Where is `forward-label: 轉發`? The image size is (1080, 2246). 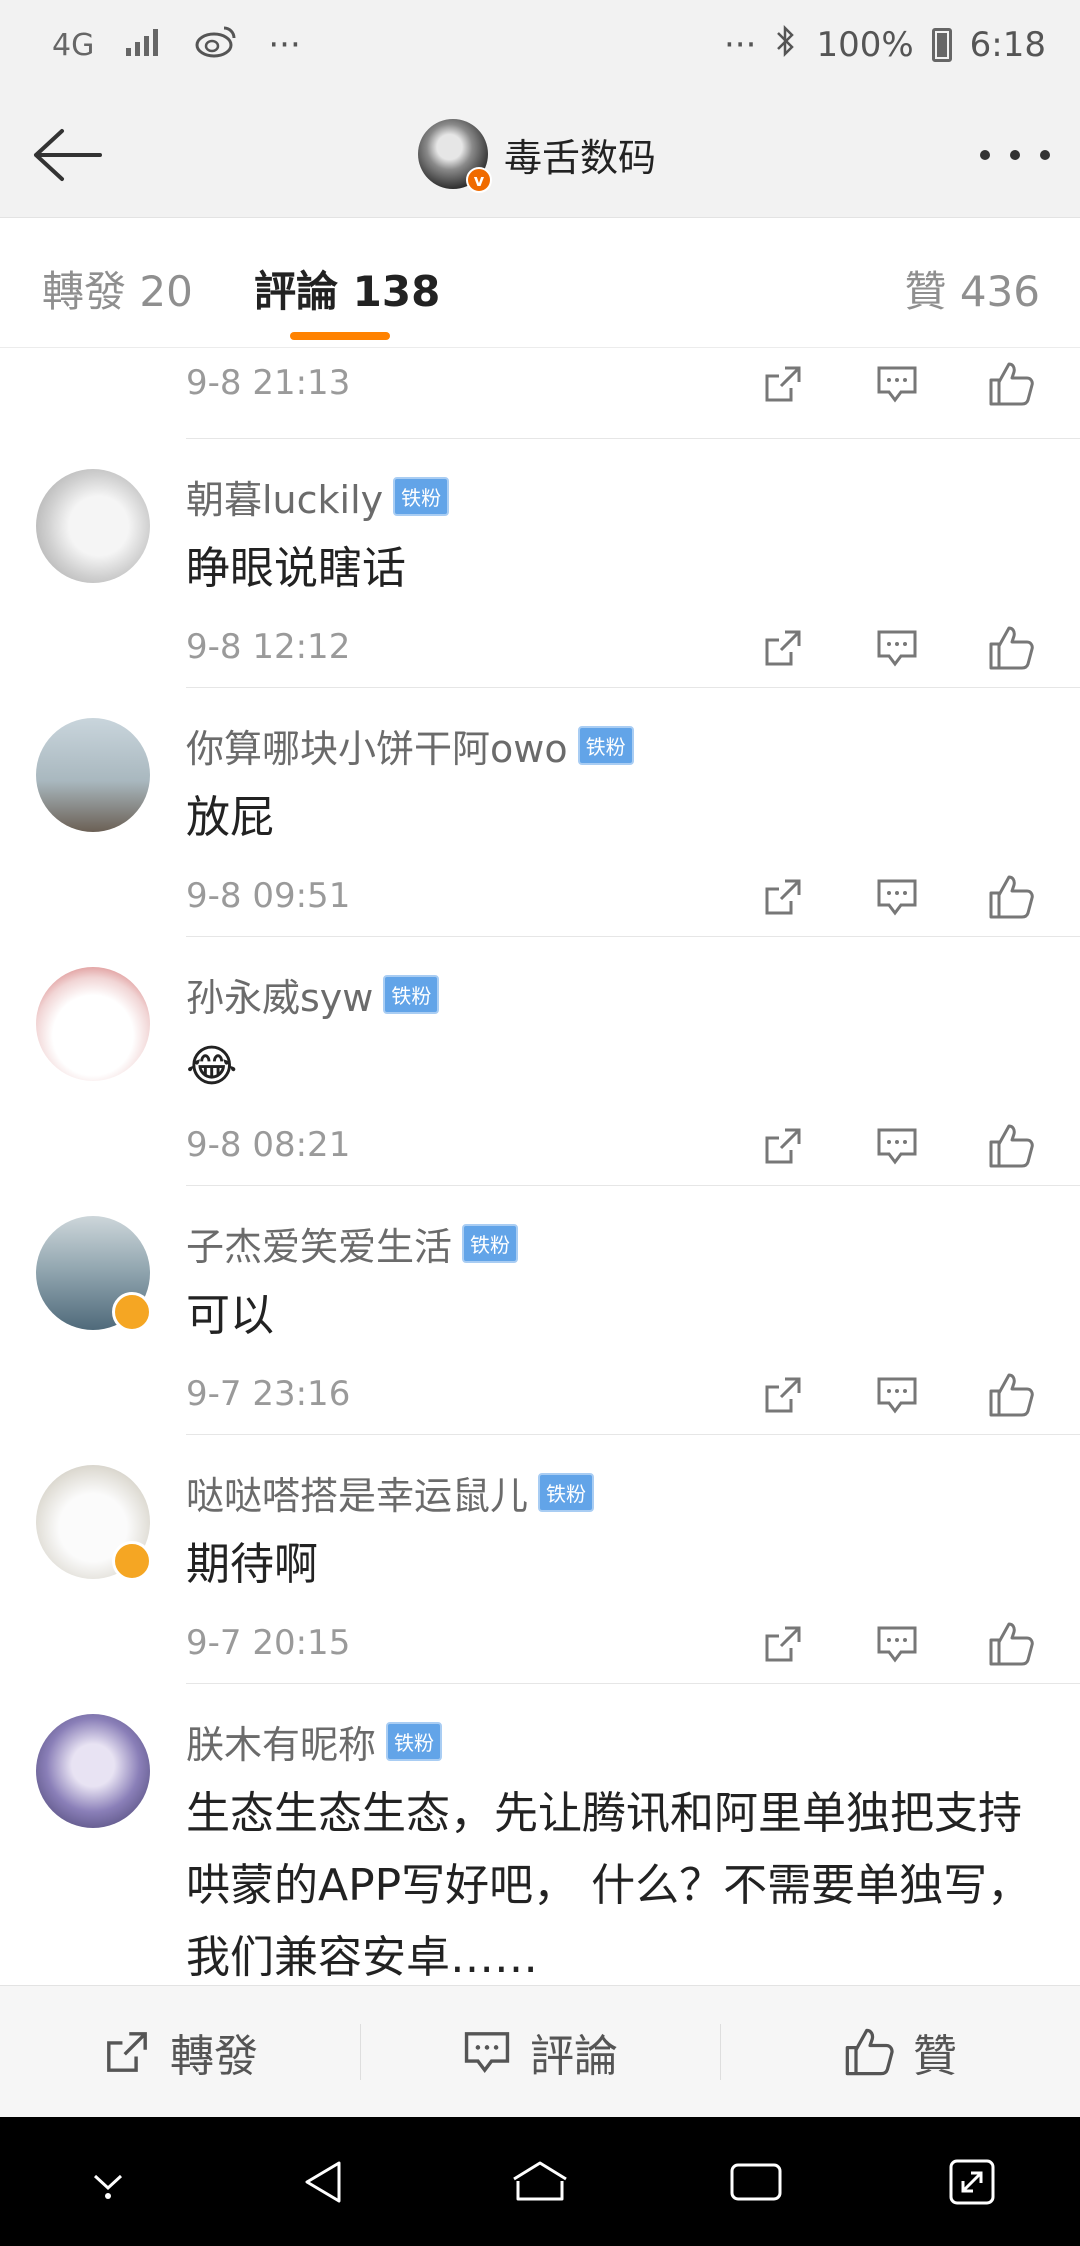
forward-label: 轉發 is located at coordinates (214, 2056).